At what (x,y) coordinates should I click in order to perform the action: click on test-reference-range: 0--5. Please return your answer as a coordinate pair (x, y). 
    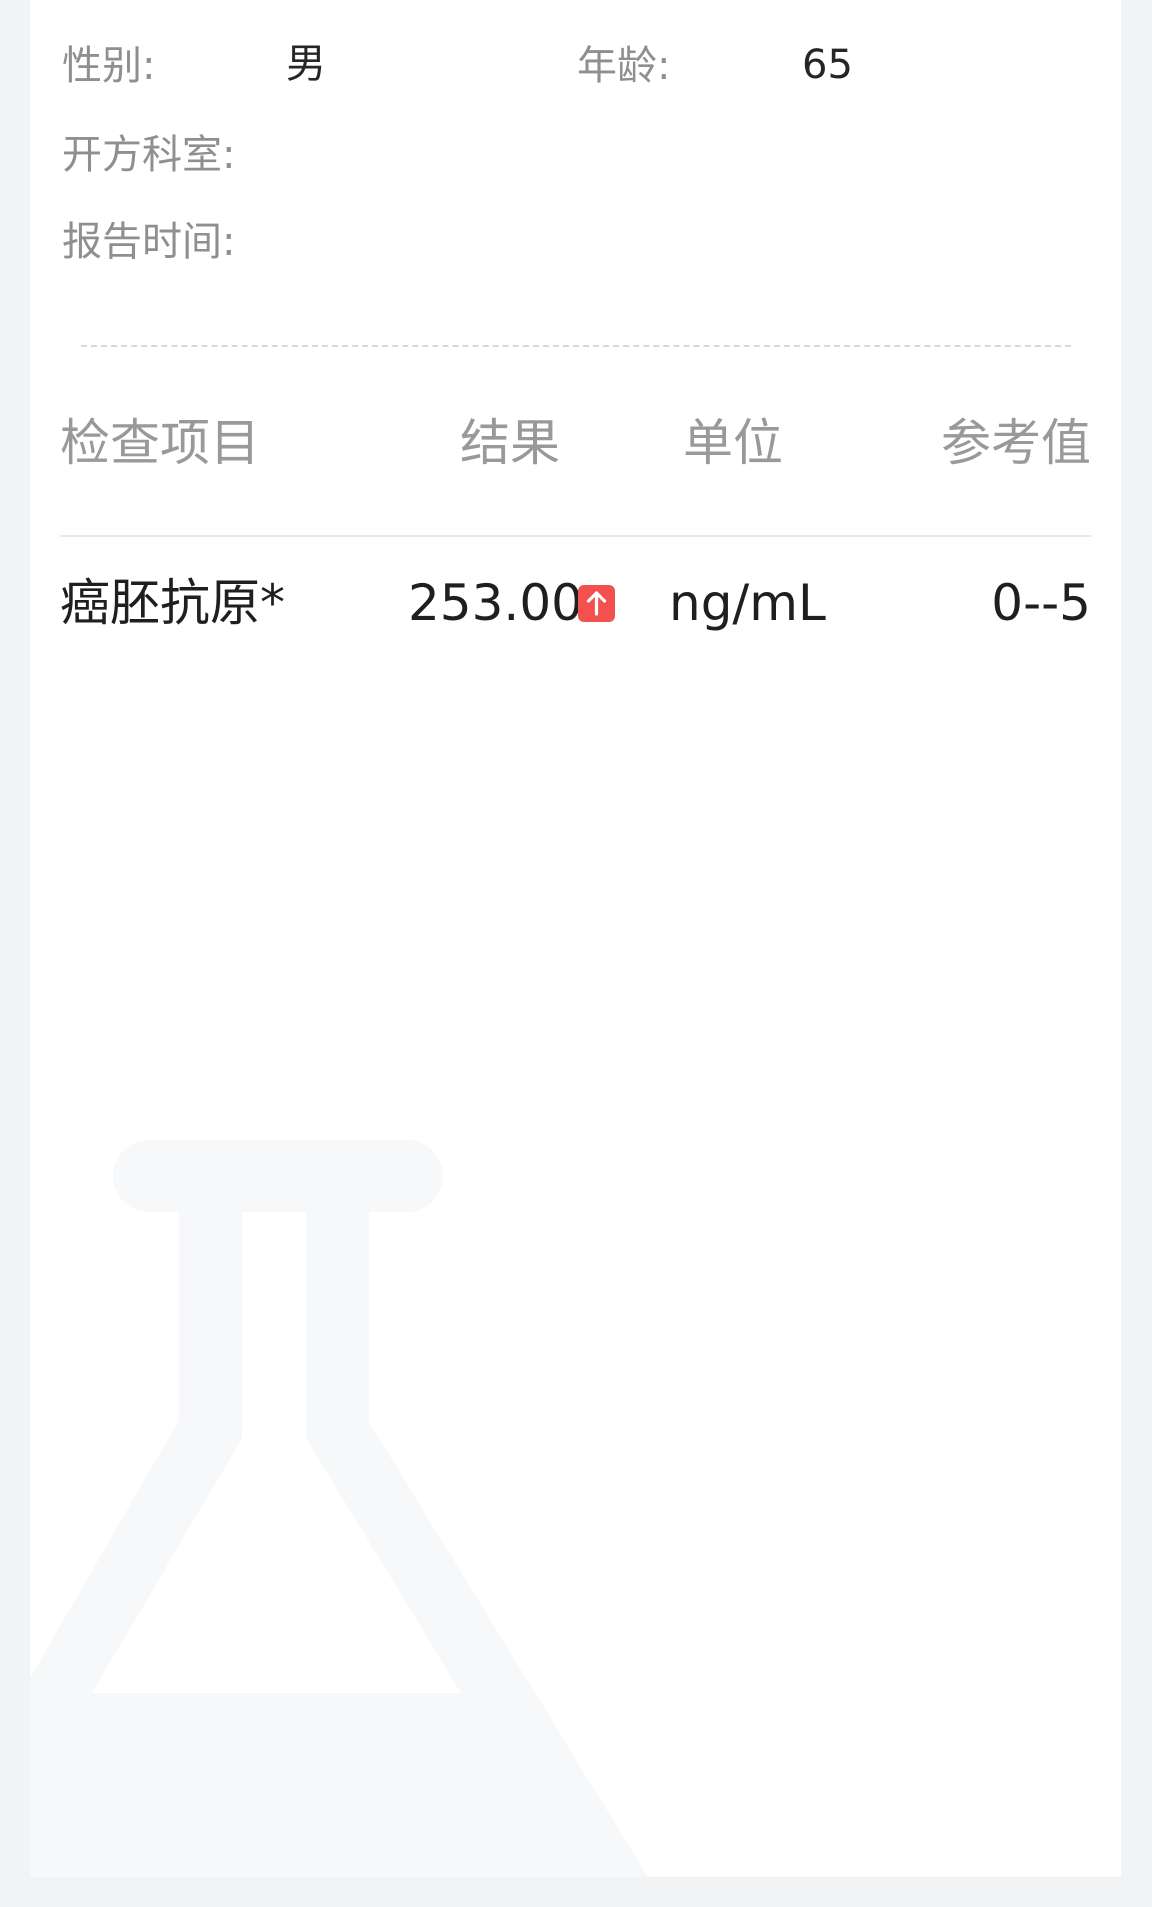
    Looking at the image, I should click on (1041, 603).